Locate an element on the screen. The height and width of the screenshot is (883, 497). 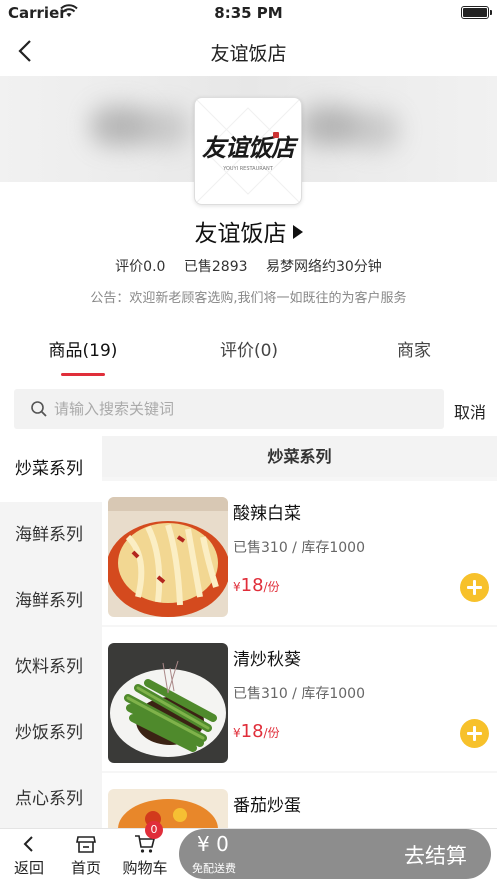
category-item: 点心系列 is located at coordinates (51, 797).